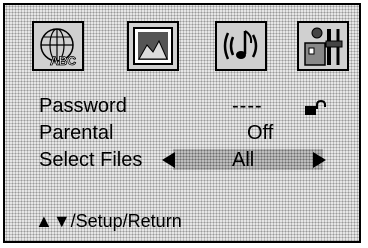  Describe the element at coordinates (91, 160) in the screenshot. I see `select-files-label: Select Files` at that location.